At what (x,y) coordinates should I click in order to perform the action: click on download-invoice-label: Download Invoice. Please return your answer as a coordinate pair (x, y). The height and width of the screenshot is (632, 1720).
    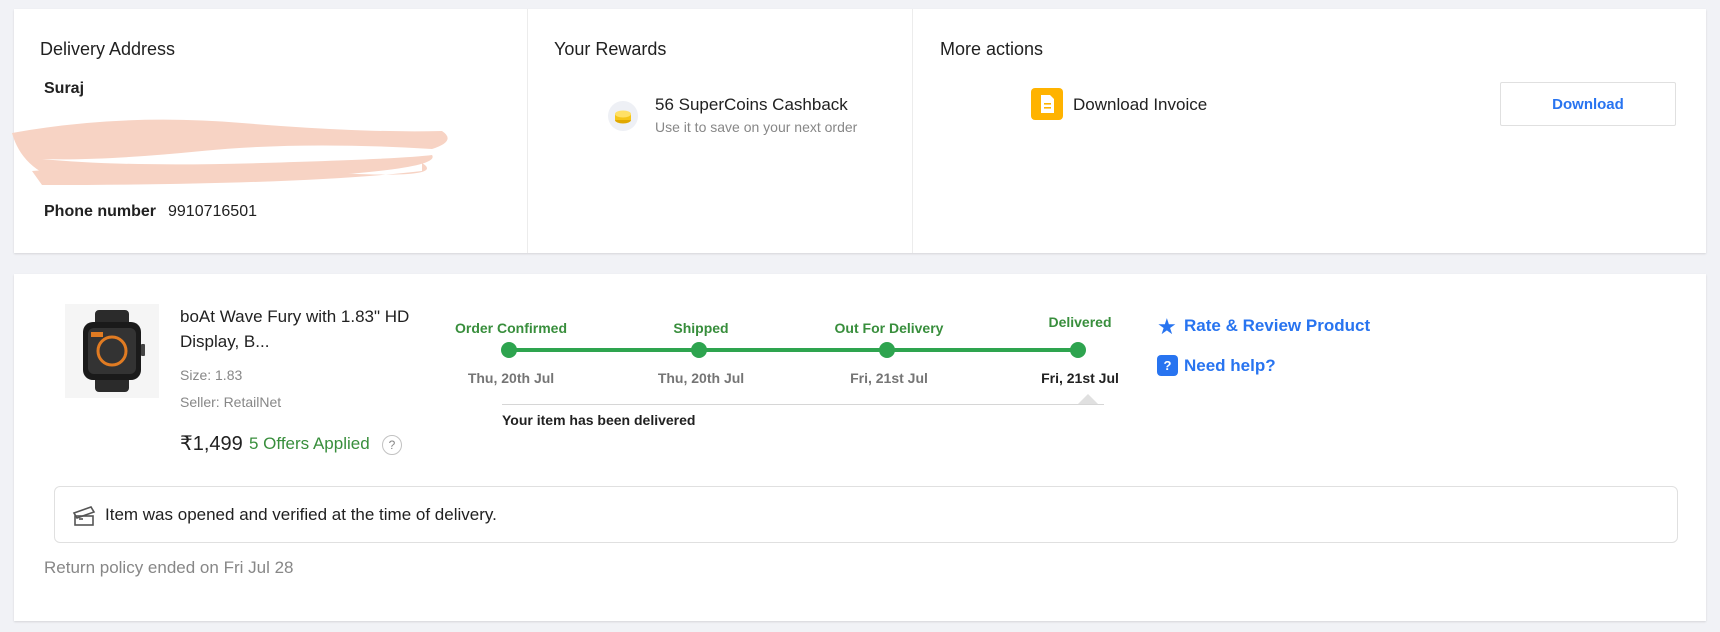
    Looking at the image, I should click on (1140, 104).